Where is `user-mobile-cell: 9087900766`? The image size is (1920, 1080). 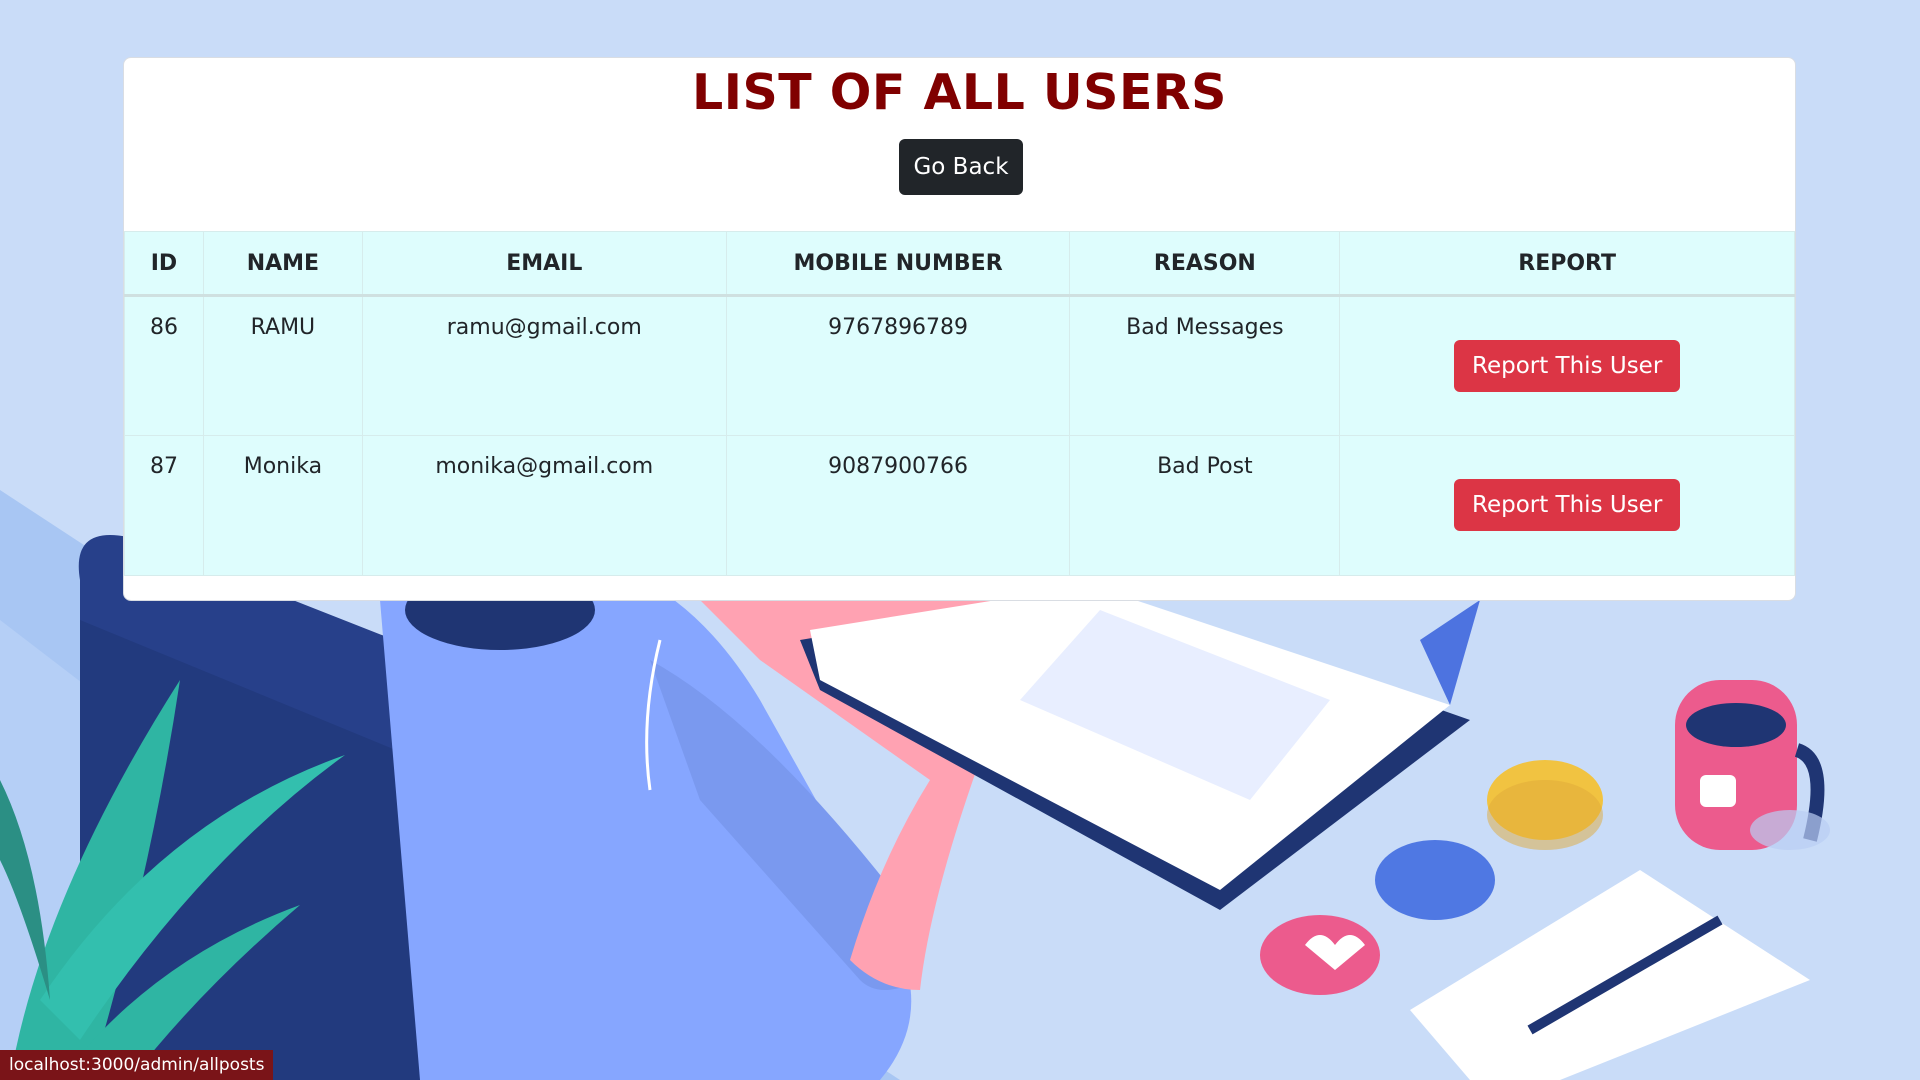
user-mobile-cell: 9087900766 is located at coordinates (898, 505).